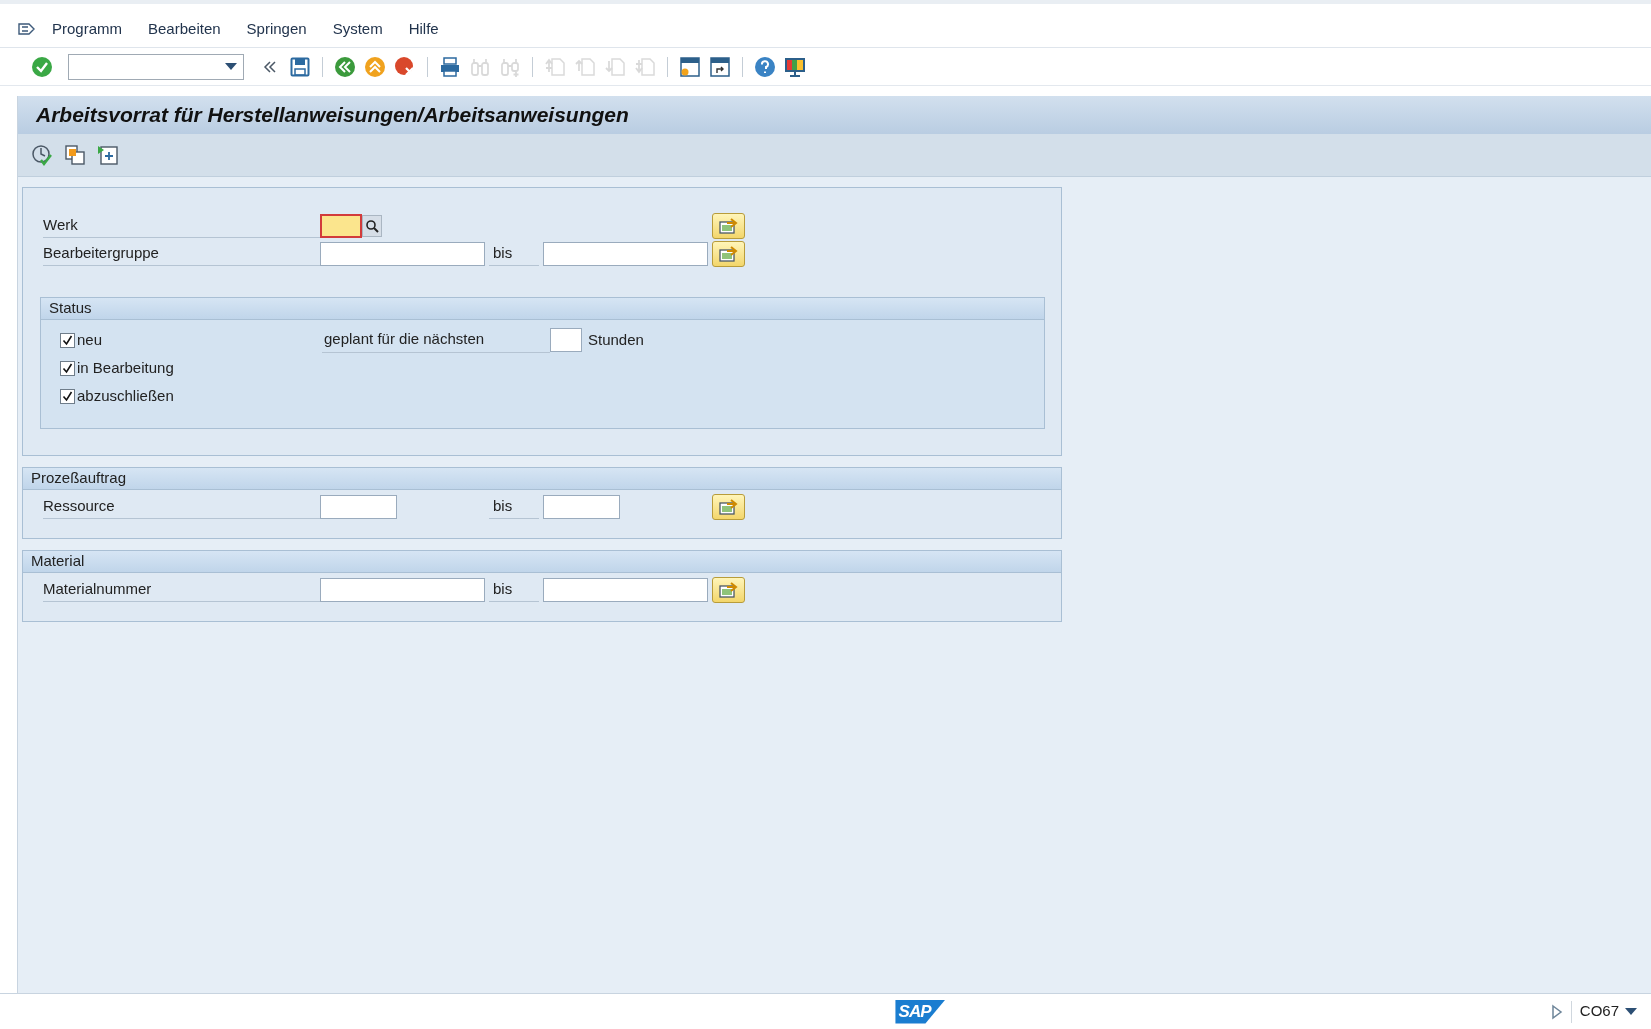  I want to click on group-title: Material, so click(58, 561).